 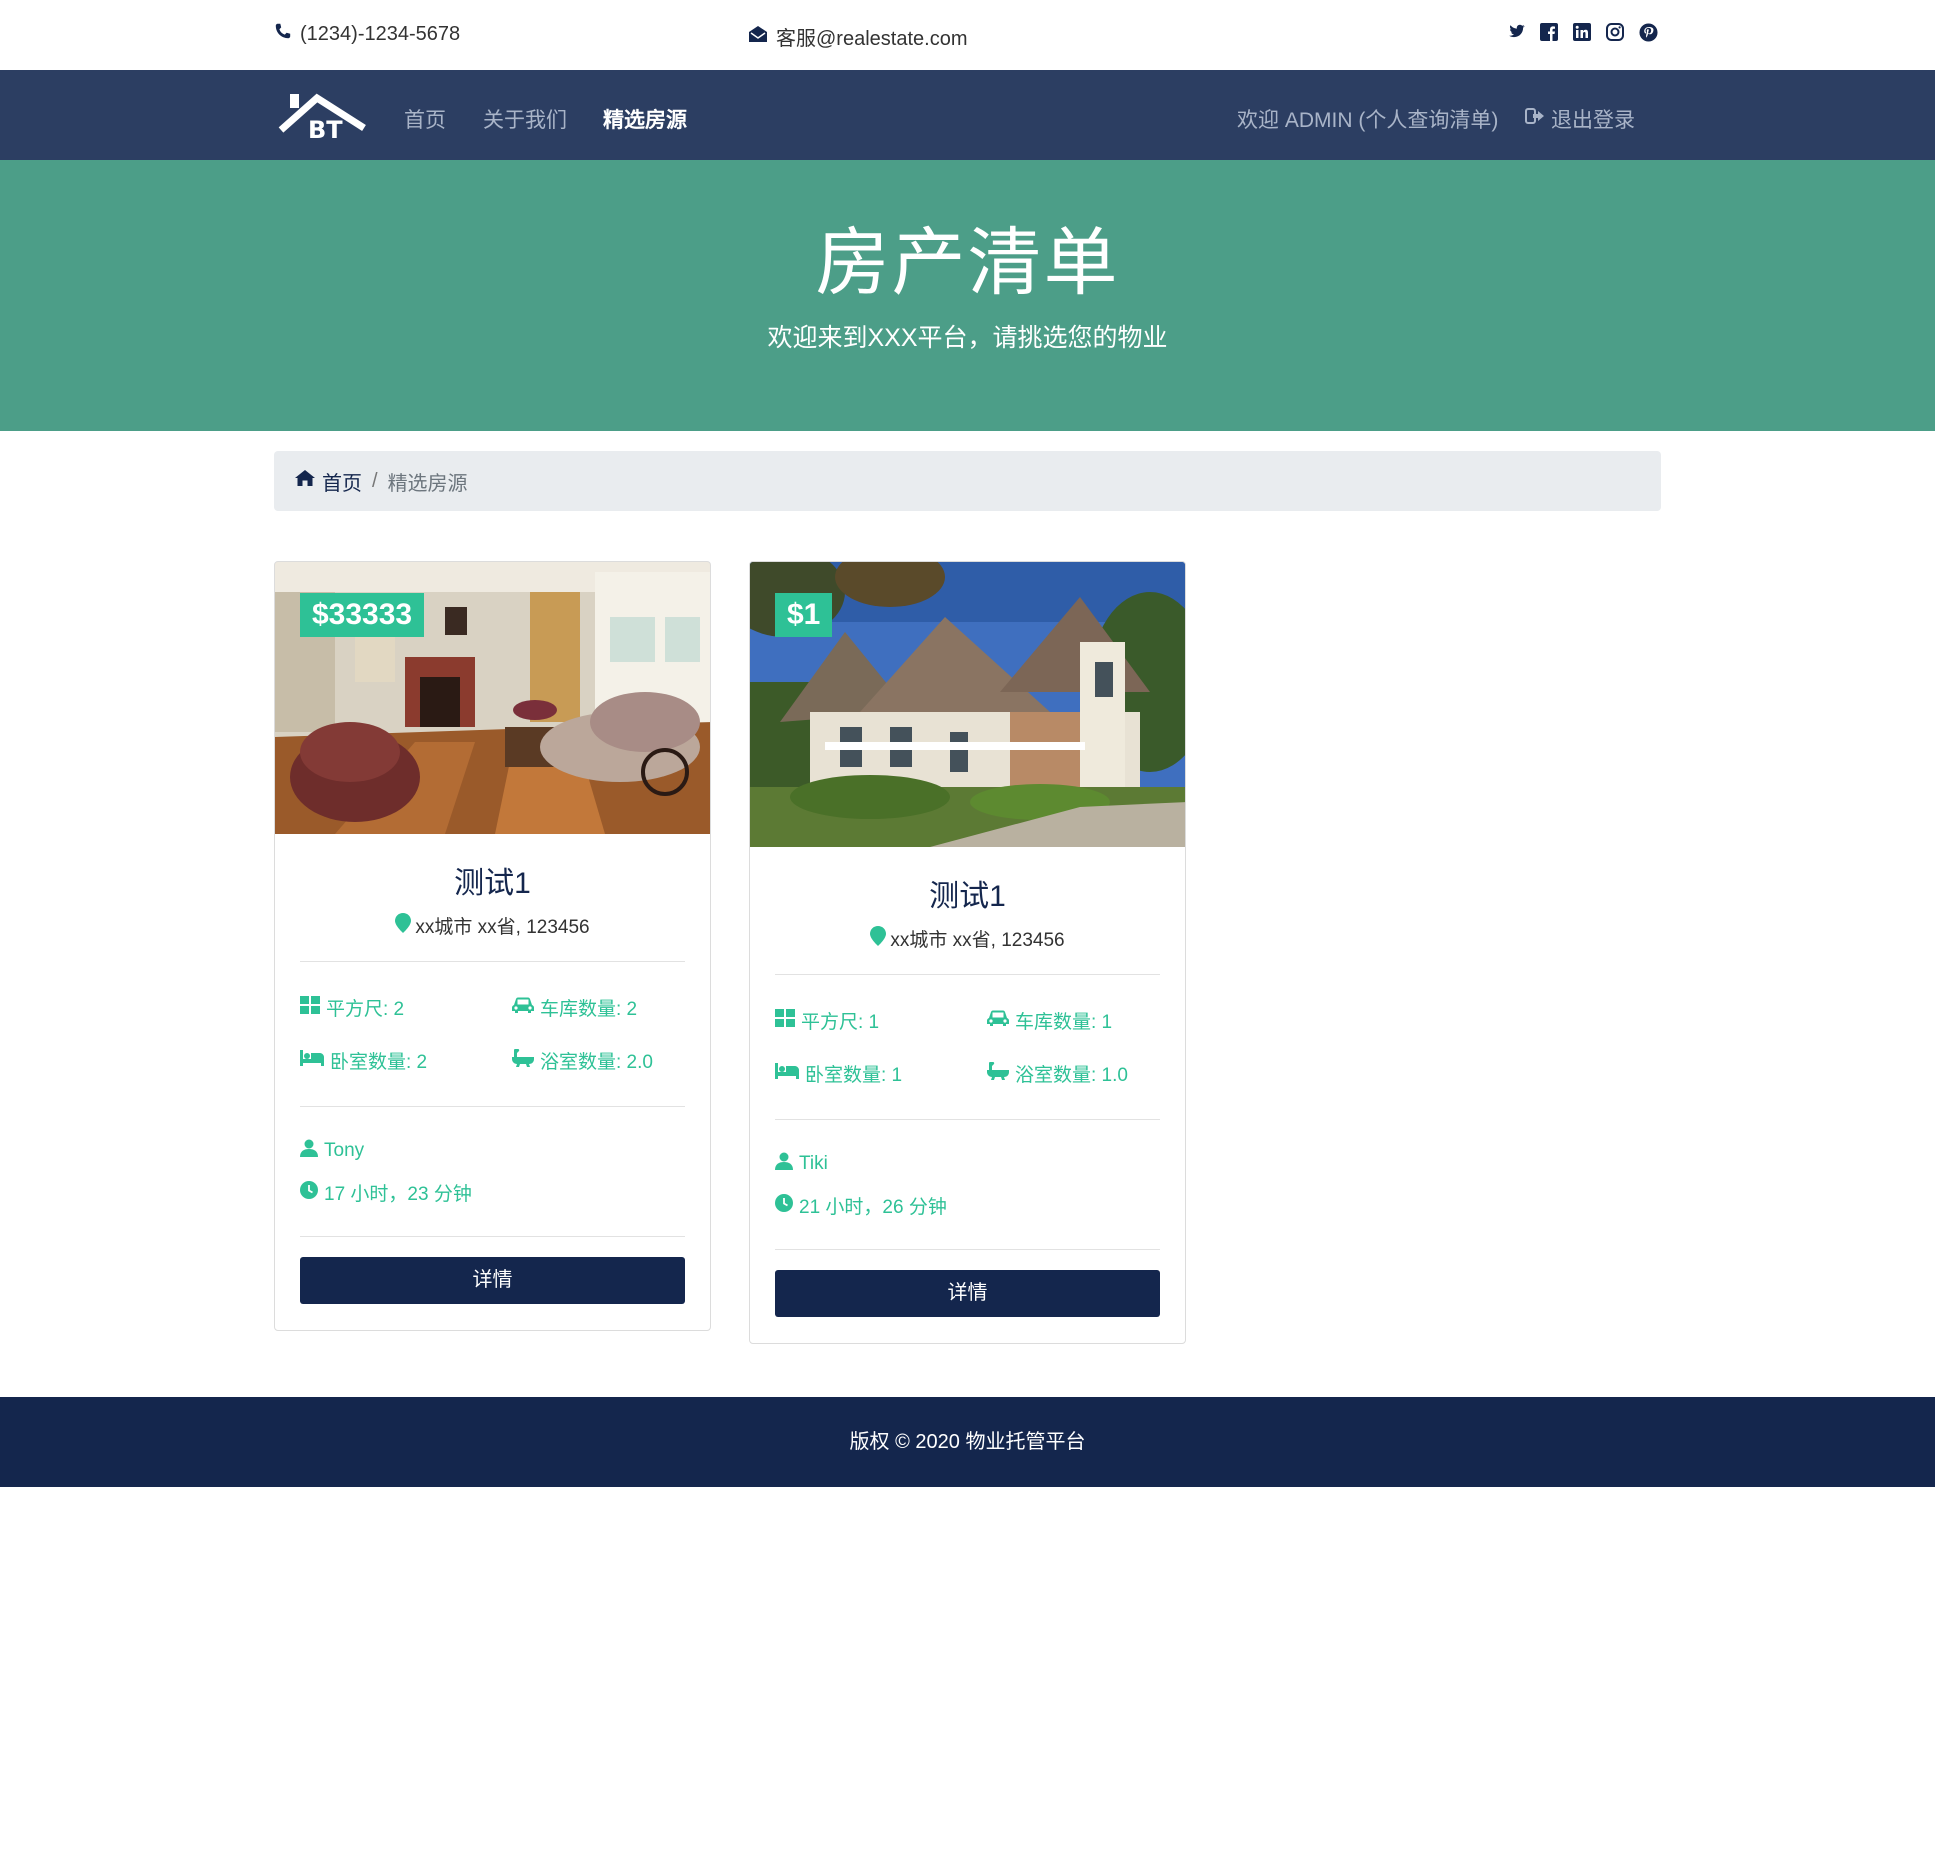 I want to click on hero-banner: 房产清单 欢迎来到XXX平台，请挑选您的物业, so click(x=967, y=295).